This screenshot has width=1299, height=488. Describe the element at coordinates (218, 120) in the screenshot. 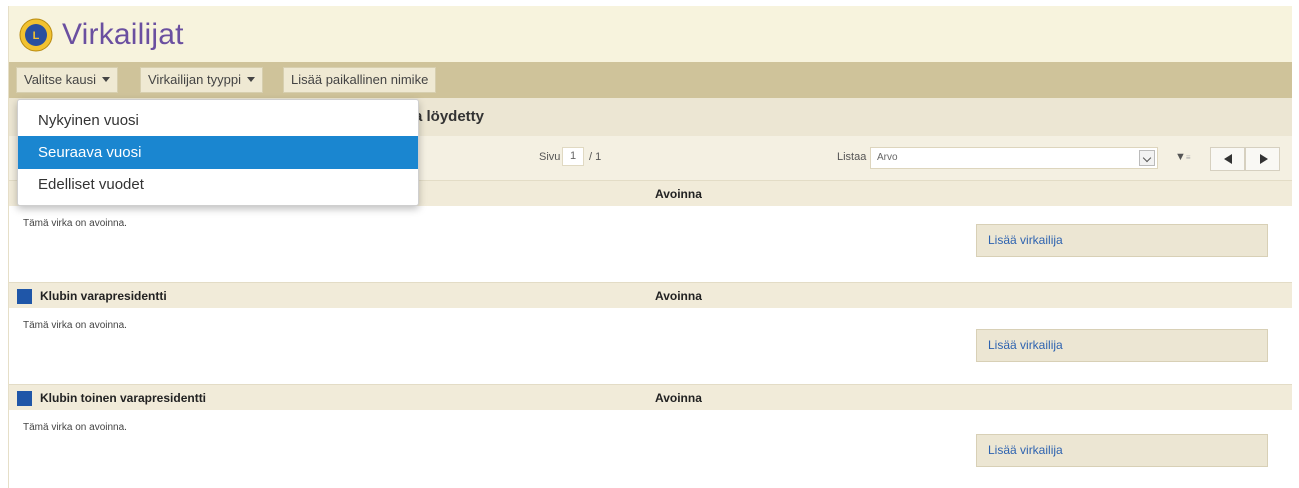

I see `menu-item-current-year: Nykyinen vuosi` at that location.